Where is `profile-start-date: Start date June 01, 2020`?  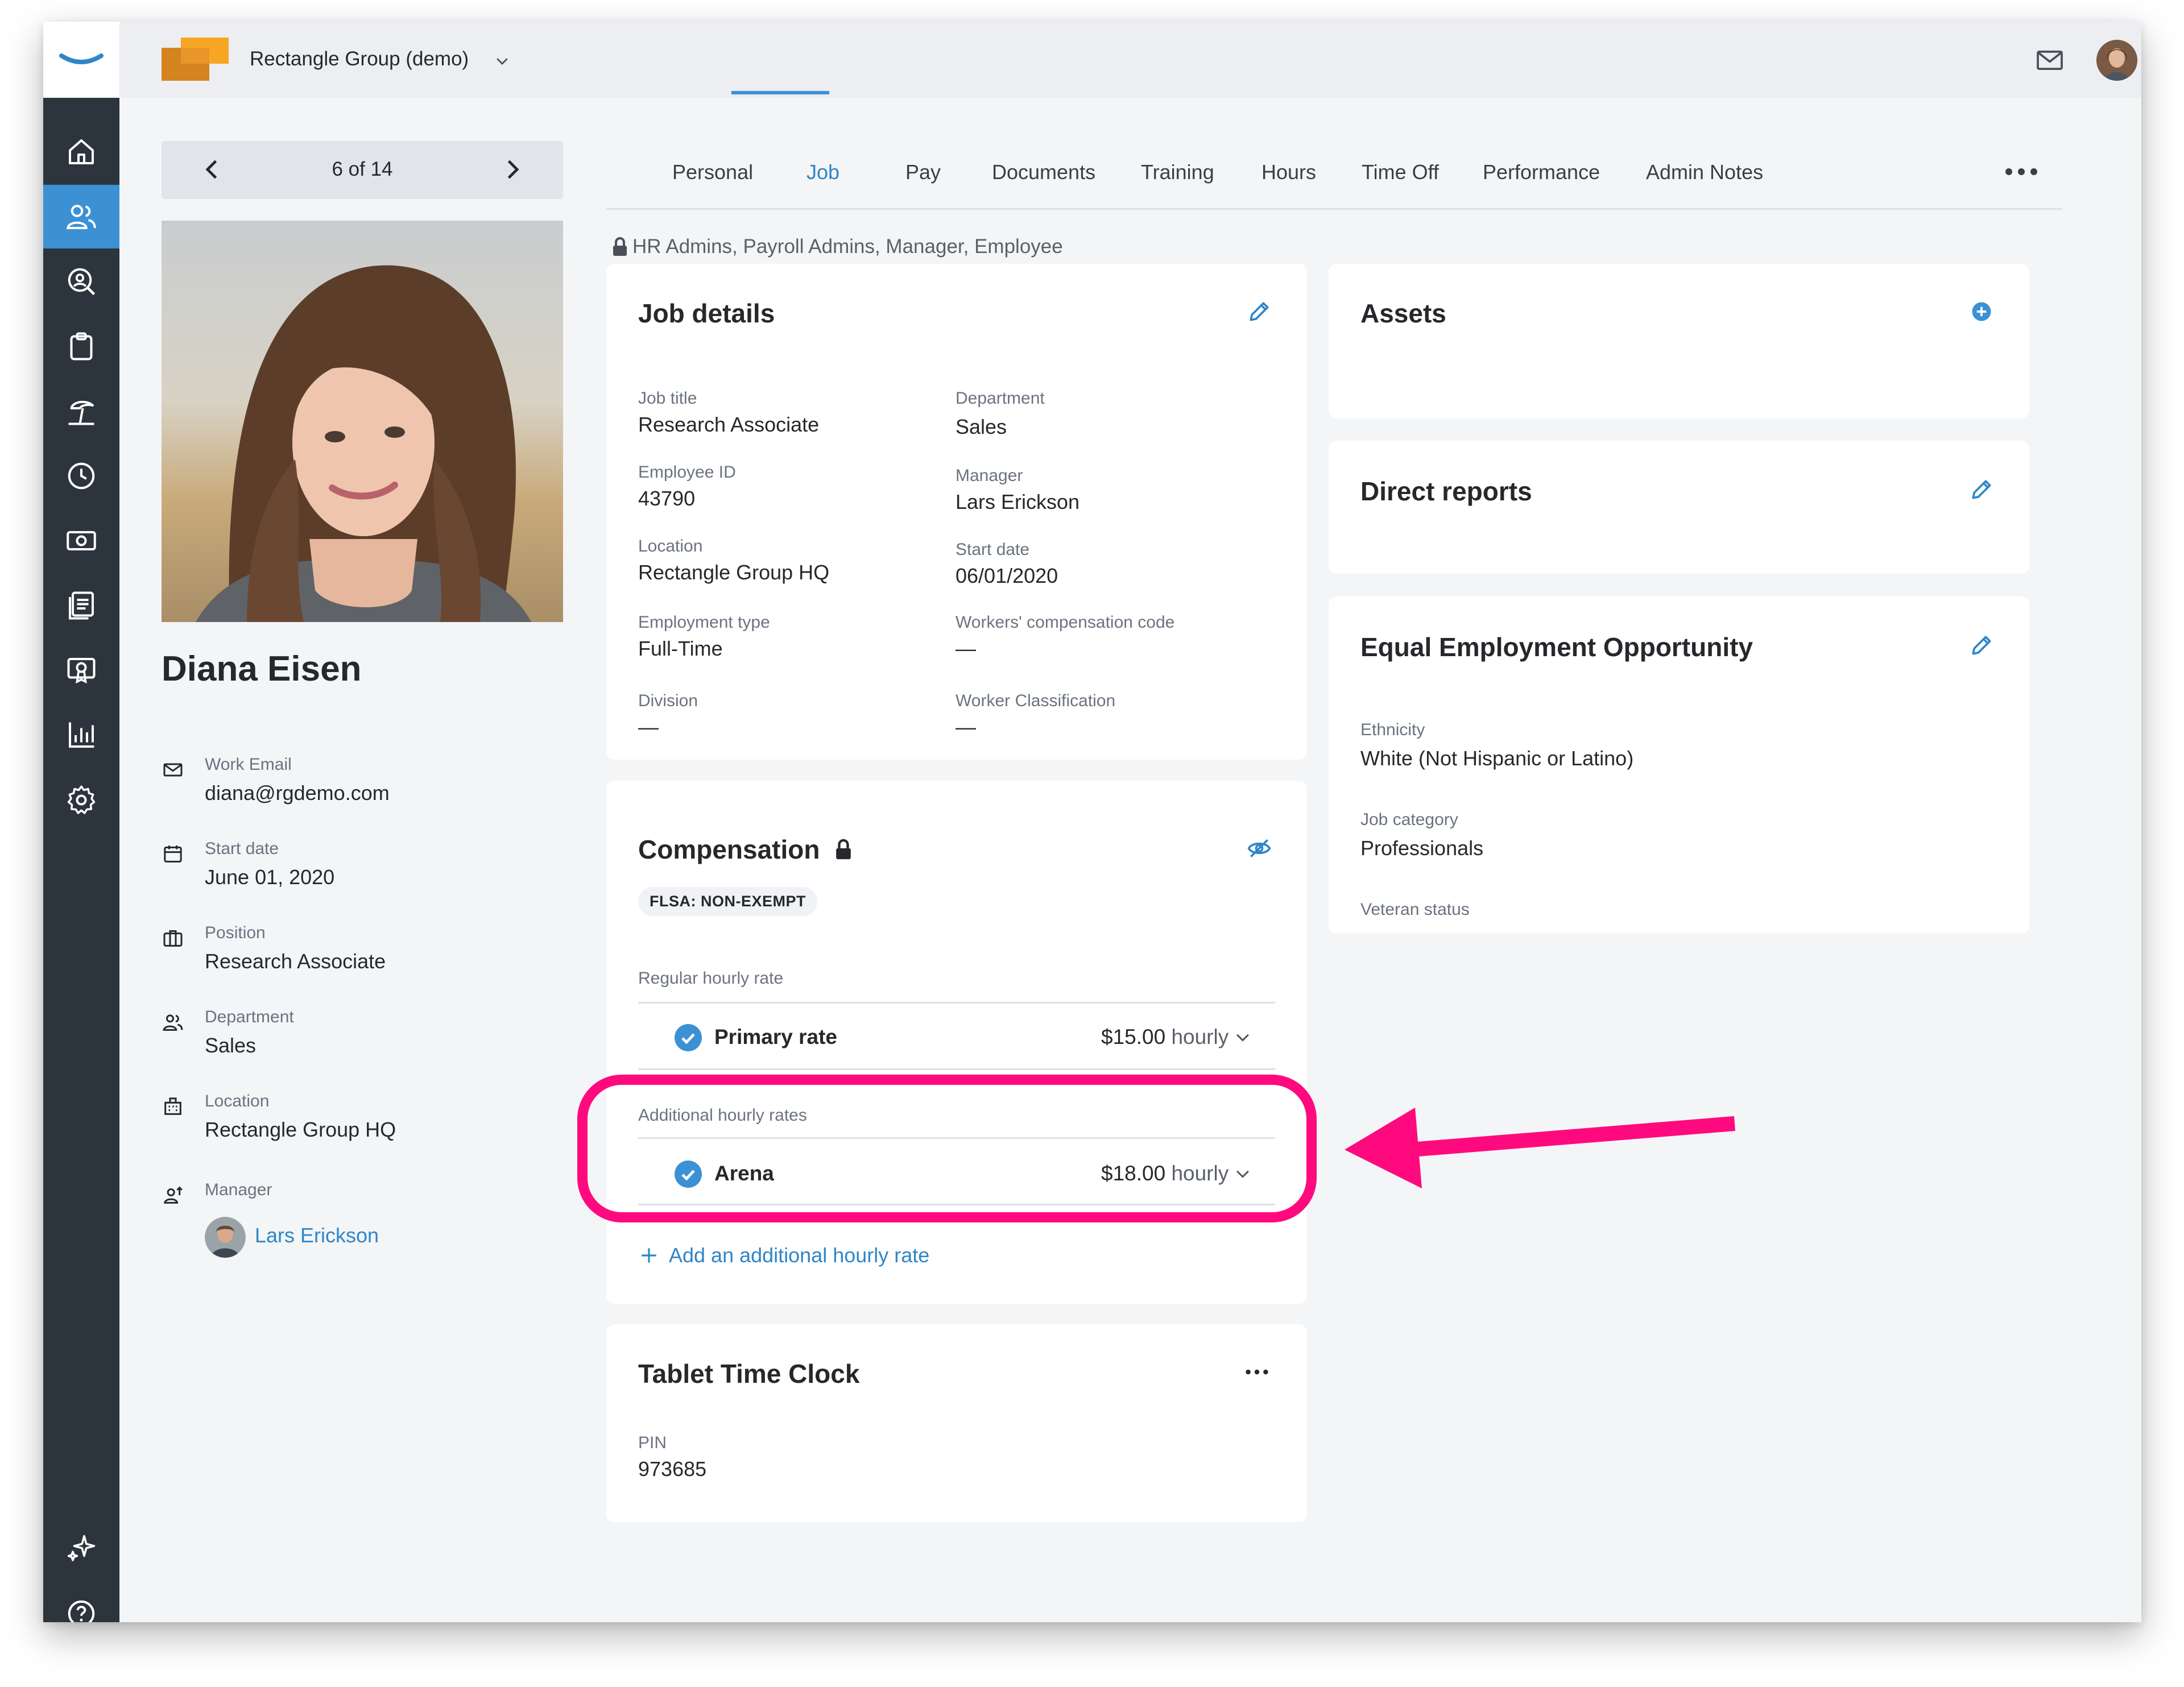 profile-start-date: Start date June 01, 2020 is located at coordinates (361, 873).